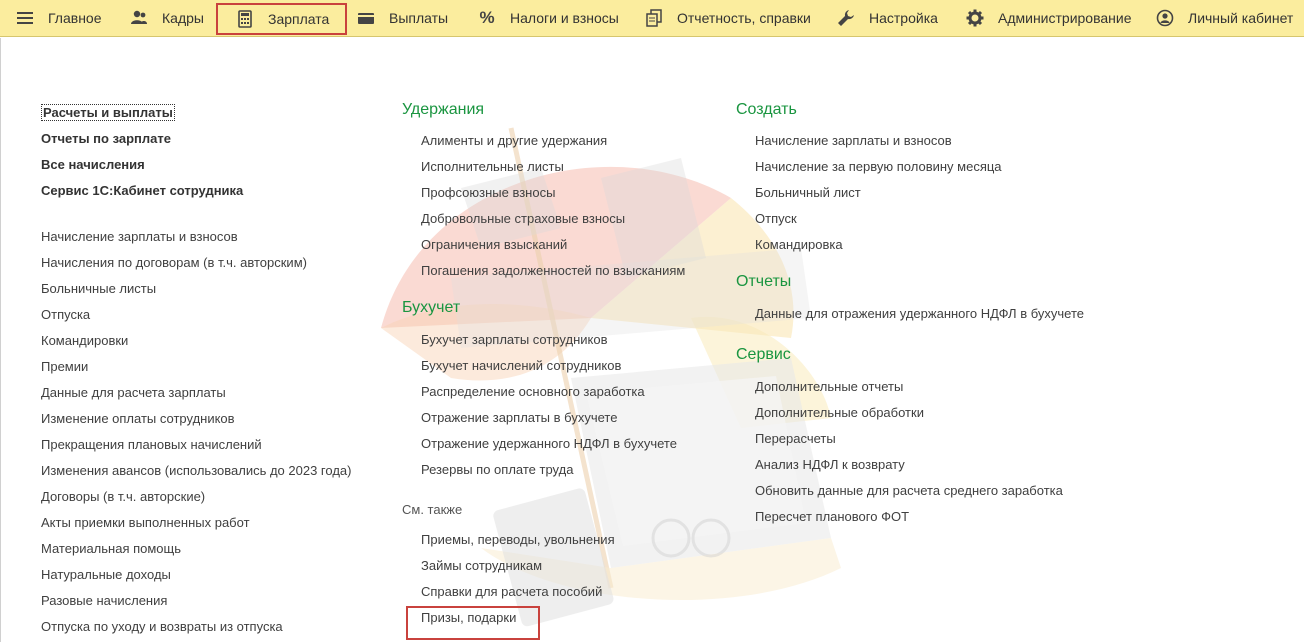 The width and height of the screenshot is (1304, 642). Describe the element at coordinates (553, 219) in the screenshot. I see `link-voluntary-insurance: Добровольные страховые взносы` at that location.